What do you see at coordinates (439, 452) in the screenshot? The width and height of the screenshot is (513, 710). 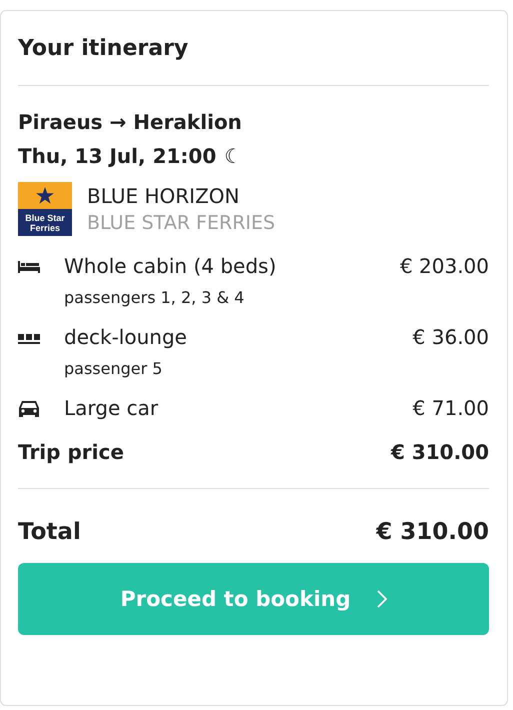 I see `trip-price-value: € 310.00` at bounding box center [439, 452].